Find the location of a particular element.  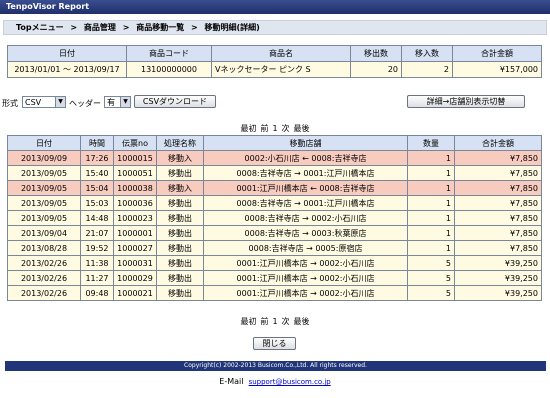

row-slip: 1000023 is located at coordinates (135, 218).